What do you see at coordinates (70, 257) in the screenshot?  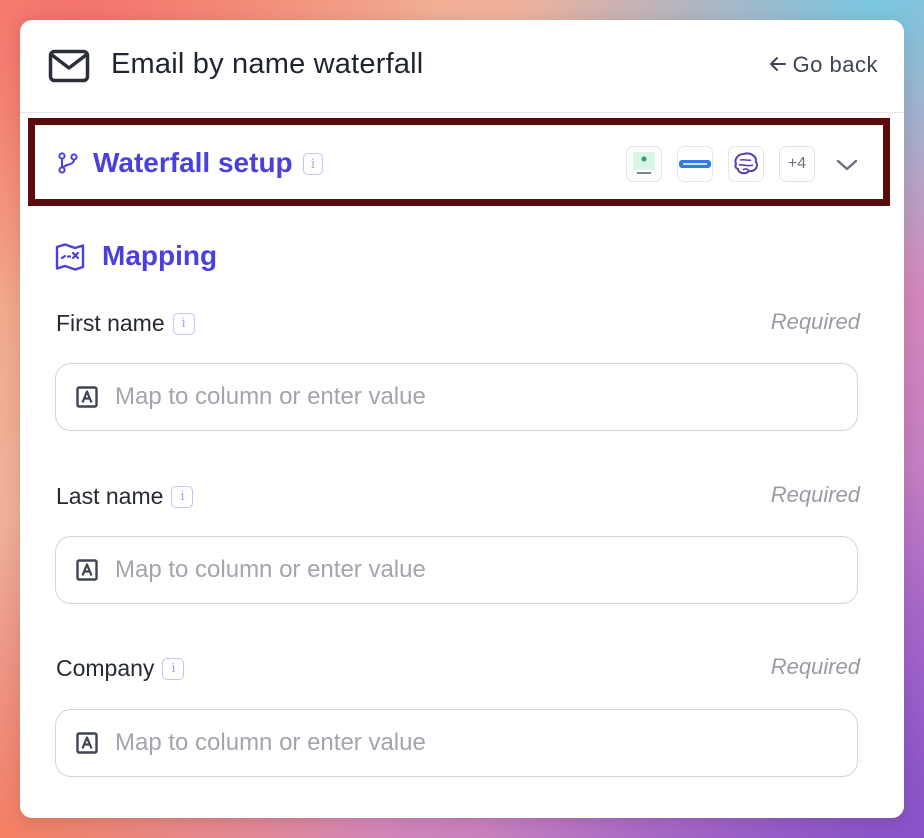 I see `map-icon` at bounding box center [70, 257].